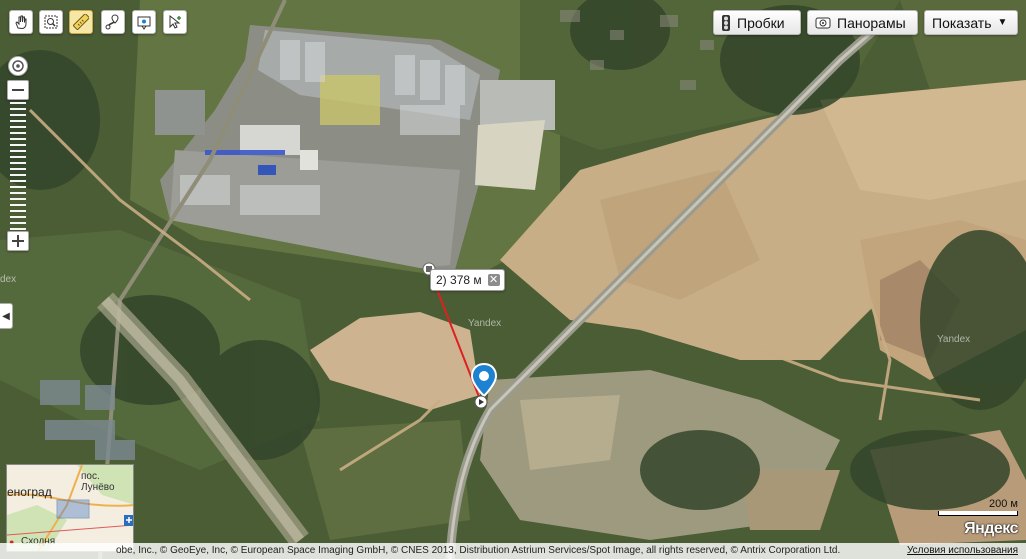  I want to click on cursor-icon, so click(175, 21).